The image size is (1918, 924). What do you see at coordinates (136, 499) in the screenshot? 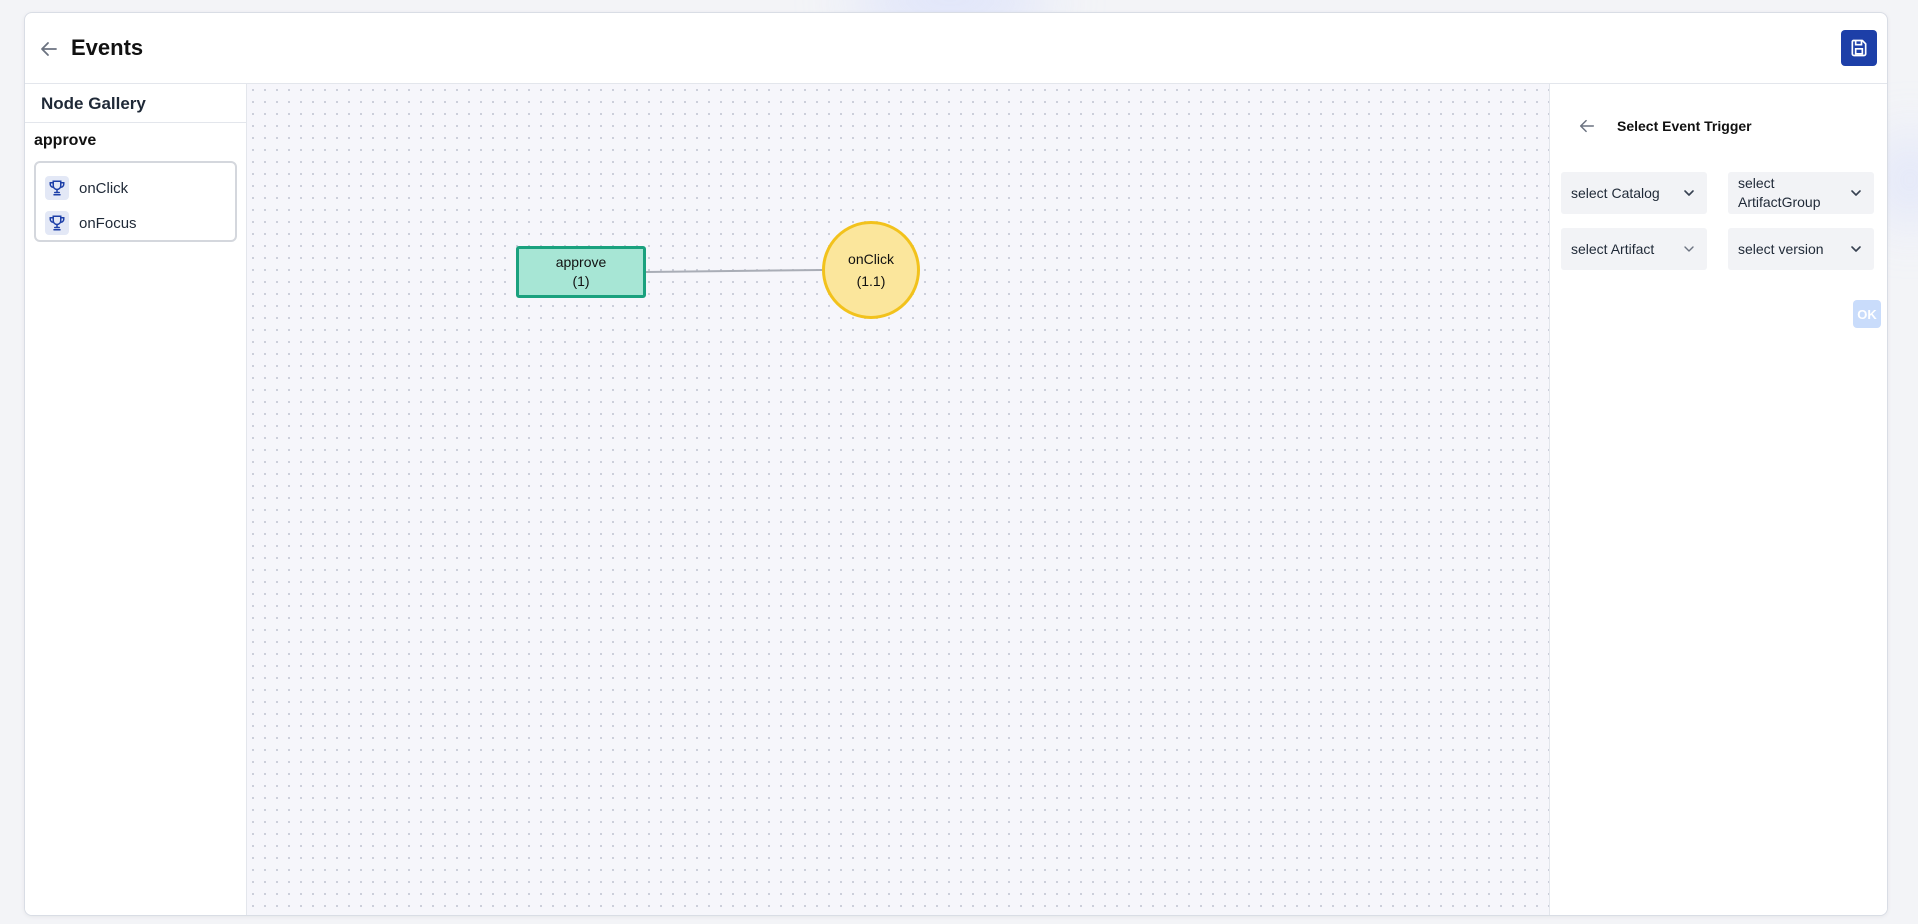
I see `node-gallery: Node Gallery approve onClick onFocus` at bounding box center [136, 499].